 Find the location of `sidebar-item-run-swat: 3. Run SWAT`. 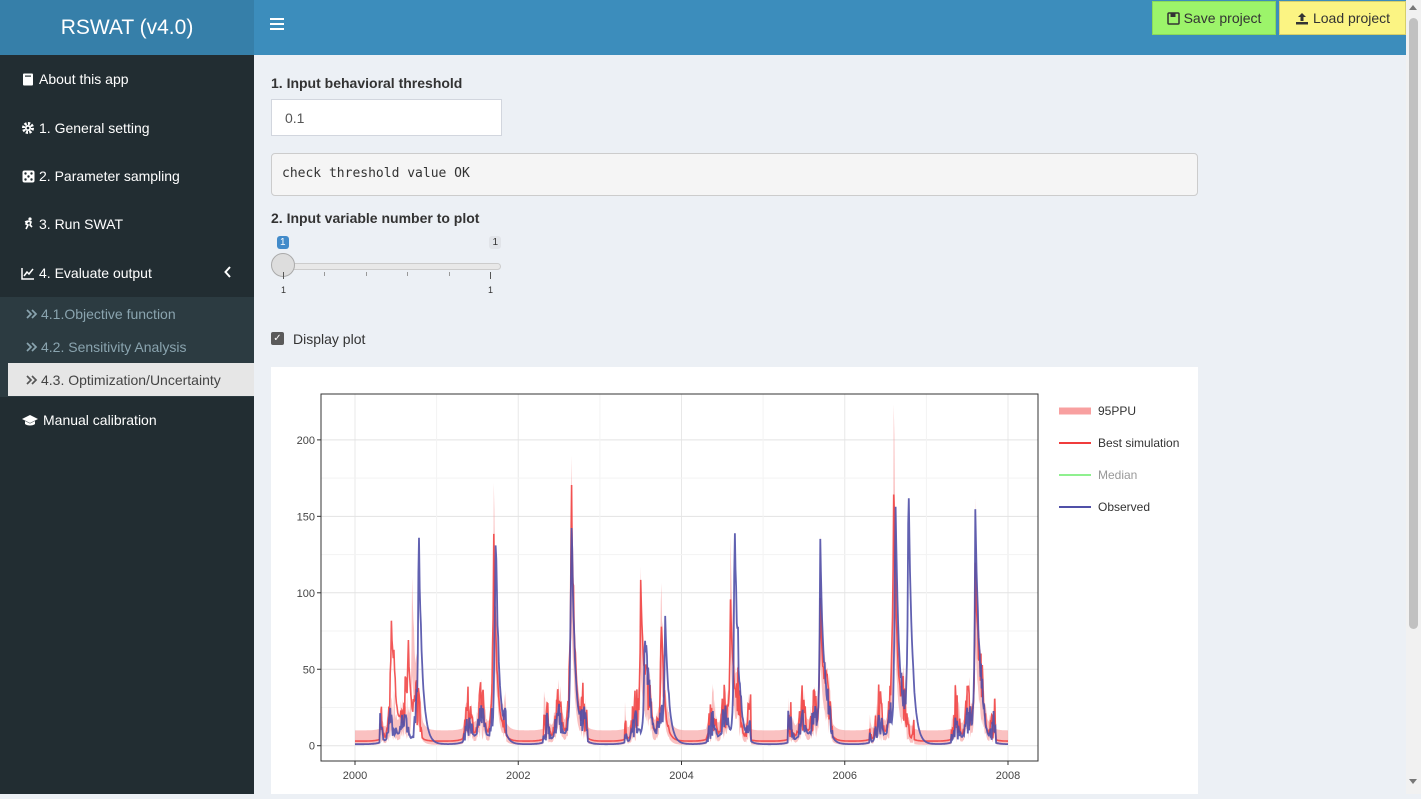

sidebar-item-run-swat: 3. Run SWAT is located at coordinates (127, 224).